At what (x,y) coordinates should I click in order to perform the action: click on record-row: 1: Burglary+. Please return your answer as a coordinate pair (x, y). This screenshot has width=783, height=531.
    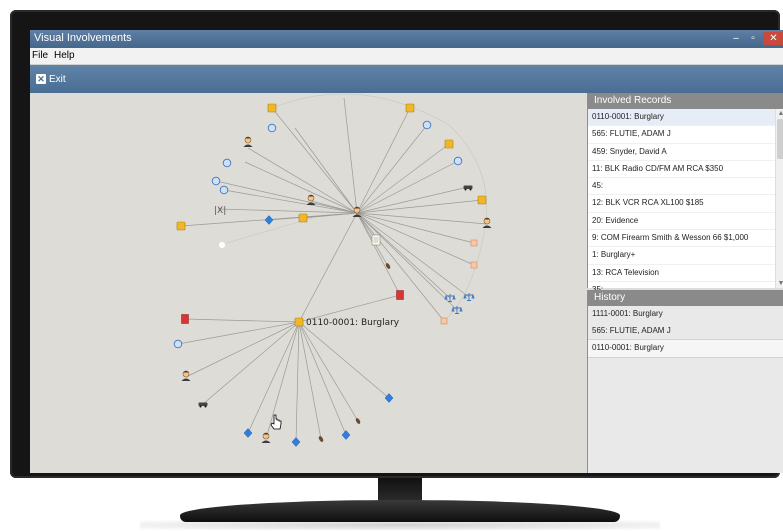
    Looking at the image, I should click on (683, 256).